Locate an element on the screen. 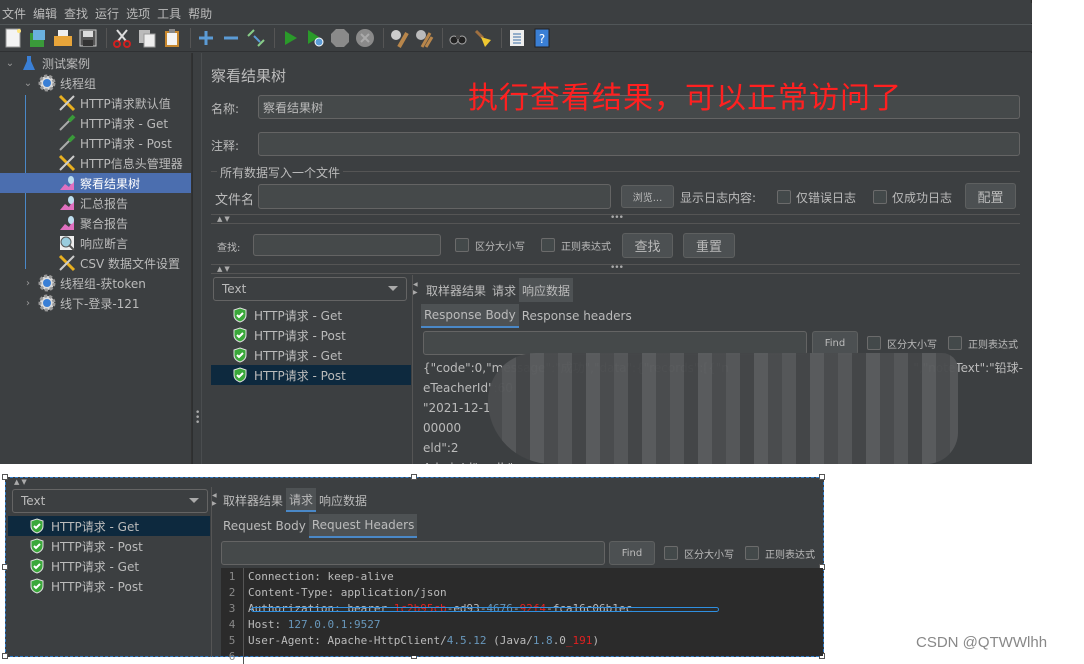 The width and height of the screenshot is (1084, 664). menu-options: 选项 is located at coordinates (139, 13).